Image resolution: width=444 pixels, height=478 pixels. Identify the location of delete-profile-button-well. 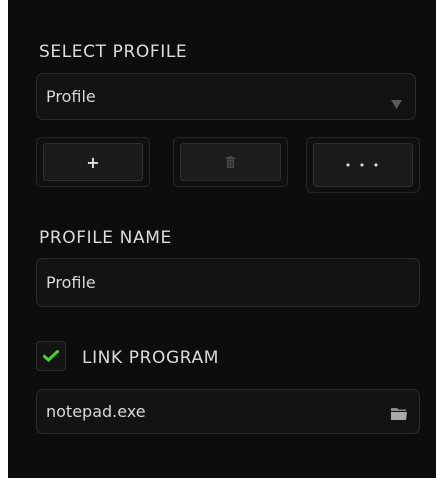
(230, 162).